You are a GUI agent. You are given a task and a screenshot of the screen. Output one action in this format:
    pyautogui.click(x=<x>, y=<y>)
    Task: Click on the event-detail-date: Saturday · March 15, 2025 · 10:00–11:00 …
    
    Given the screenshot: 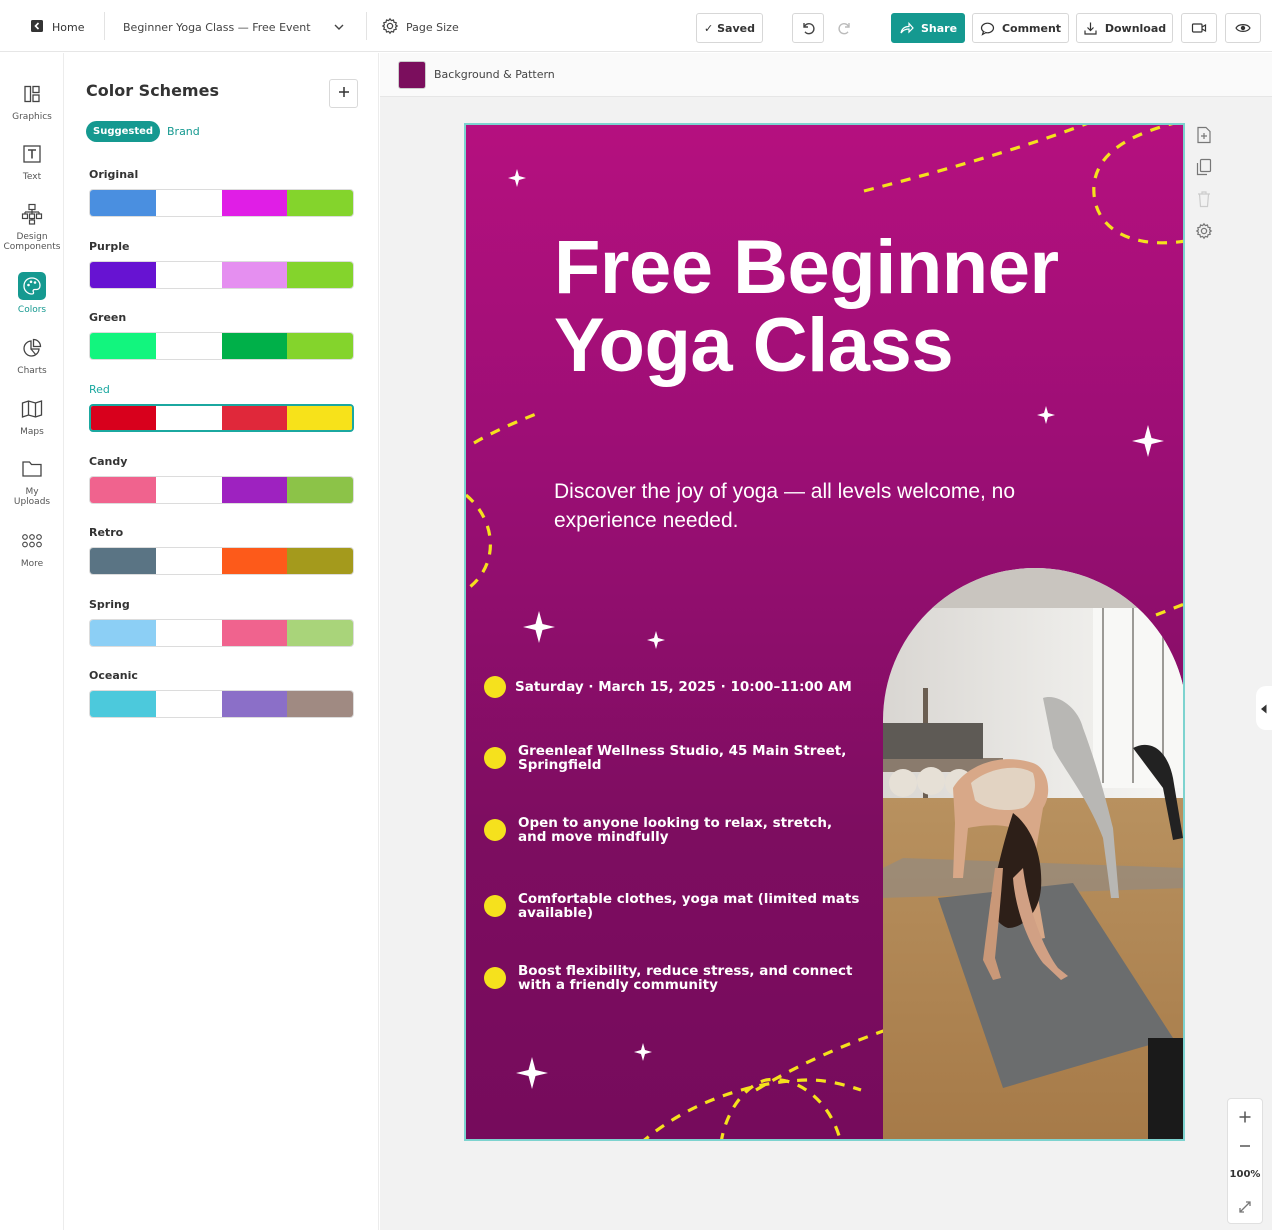 What is the action you would take?
    pyautogui.click(x=674, y=687)
    